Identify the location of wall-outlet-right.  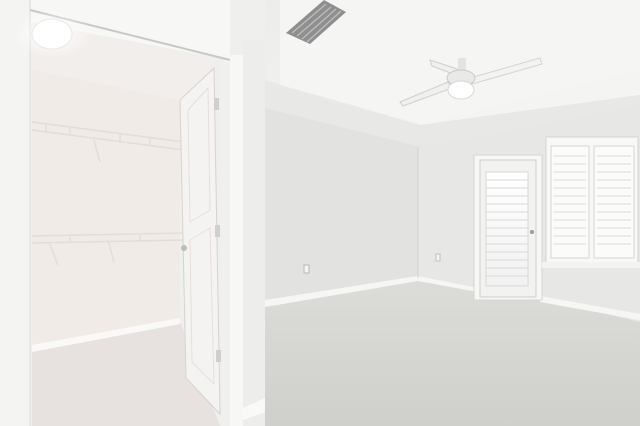
(438, 257).